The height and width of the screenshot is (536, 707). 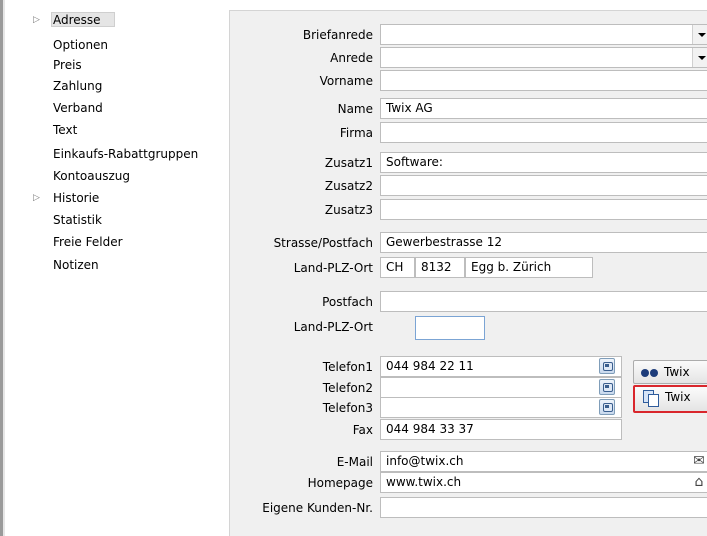 What do you see at coordinates (651, 398) in the screenshot?
I see `copy-icon` at bounding box center [651, 398].